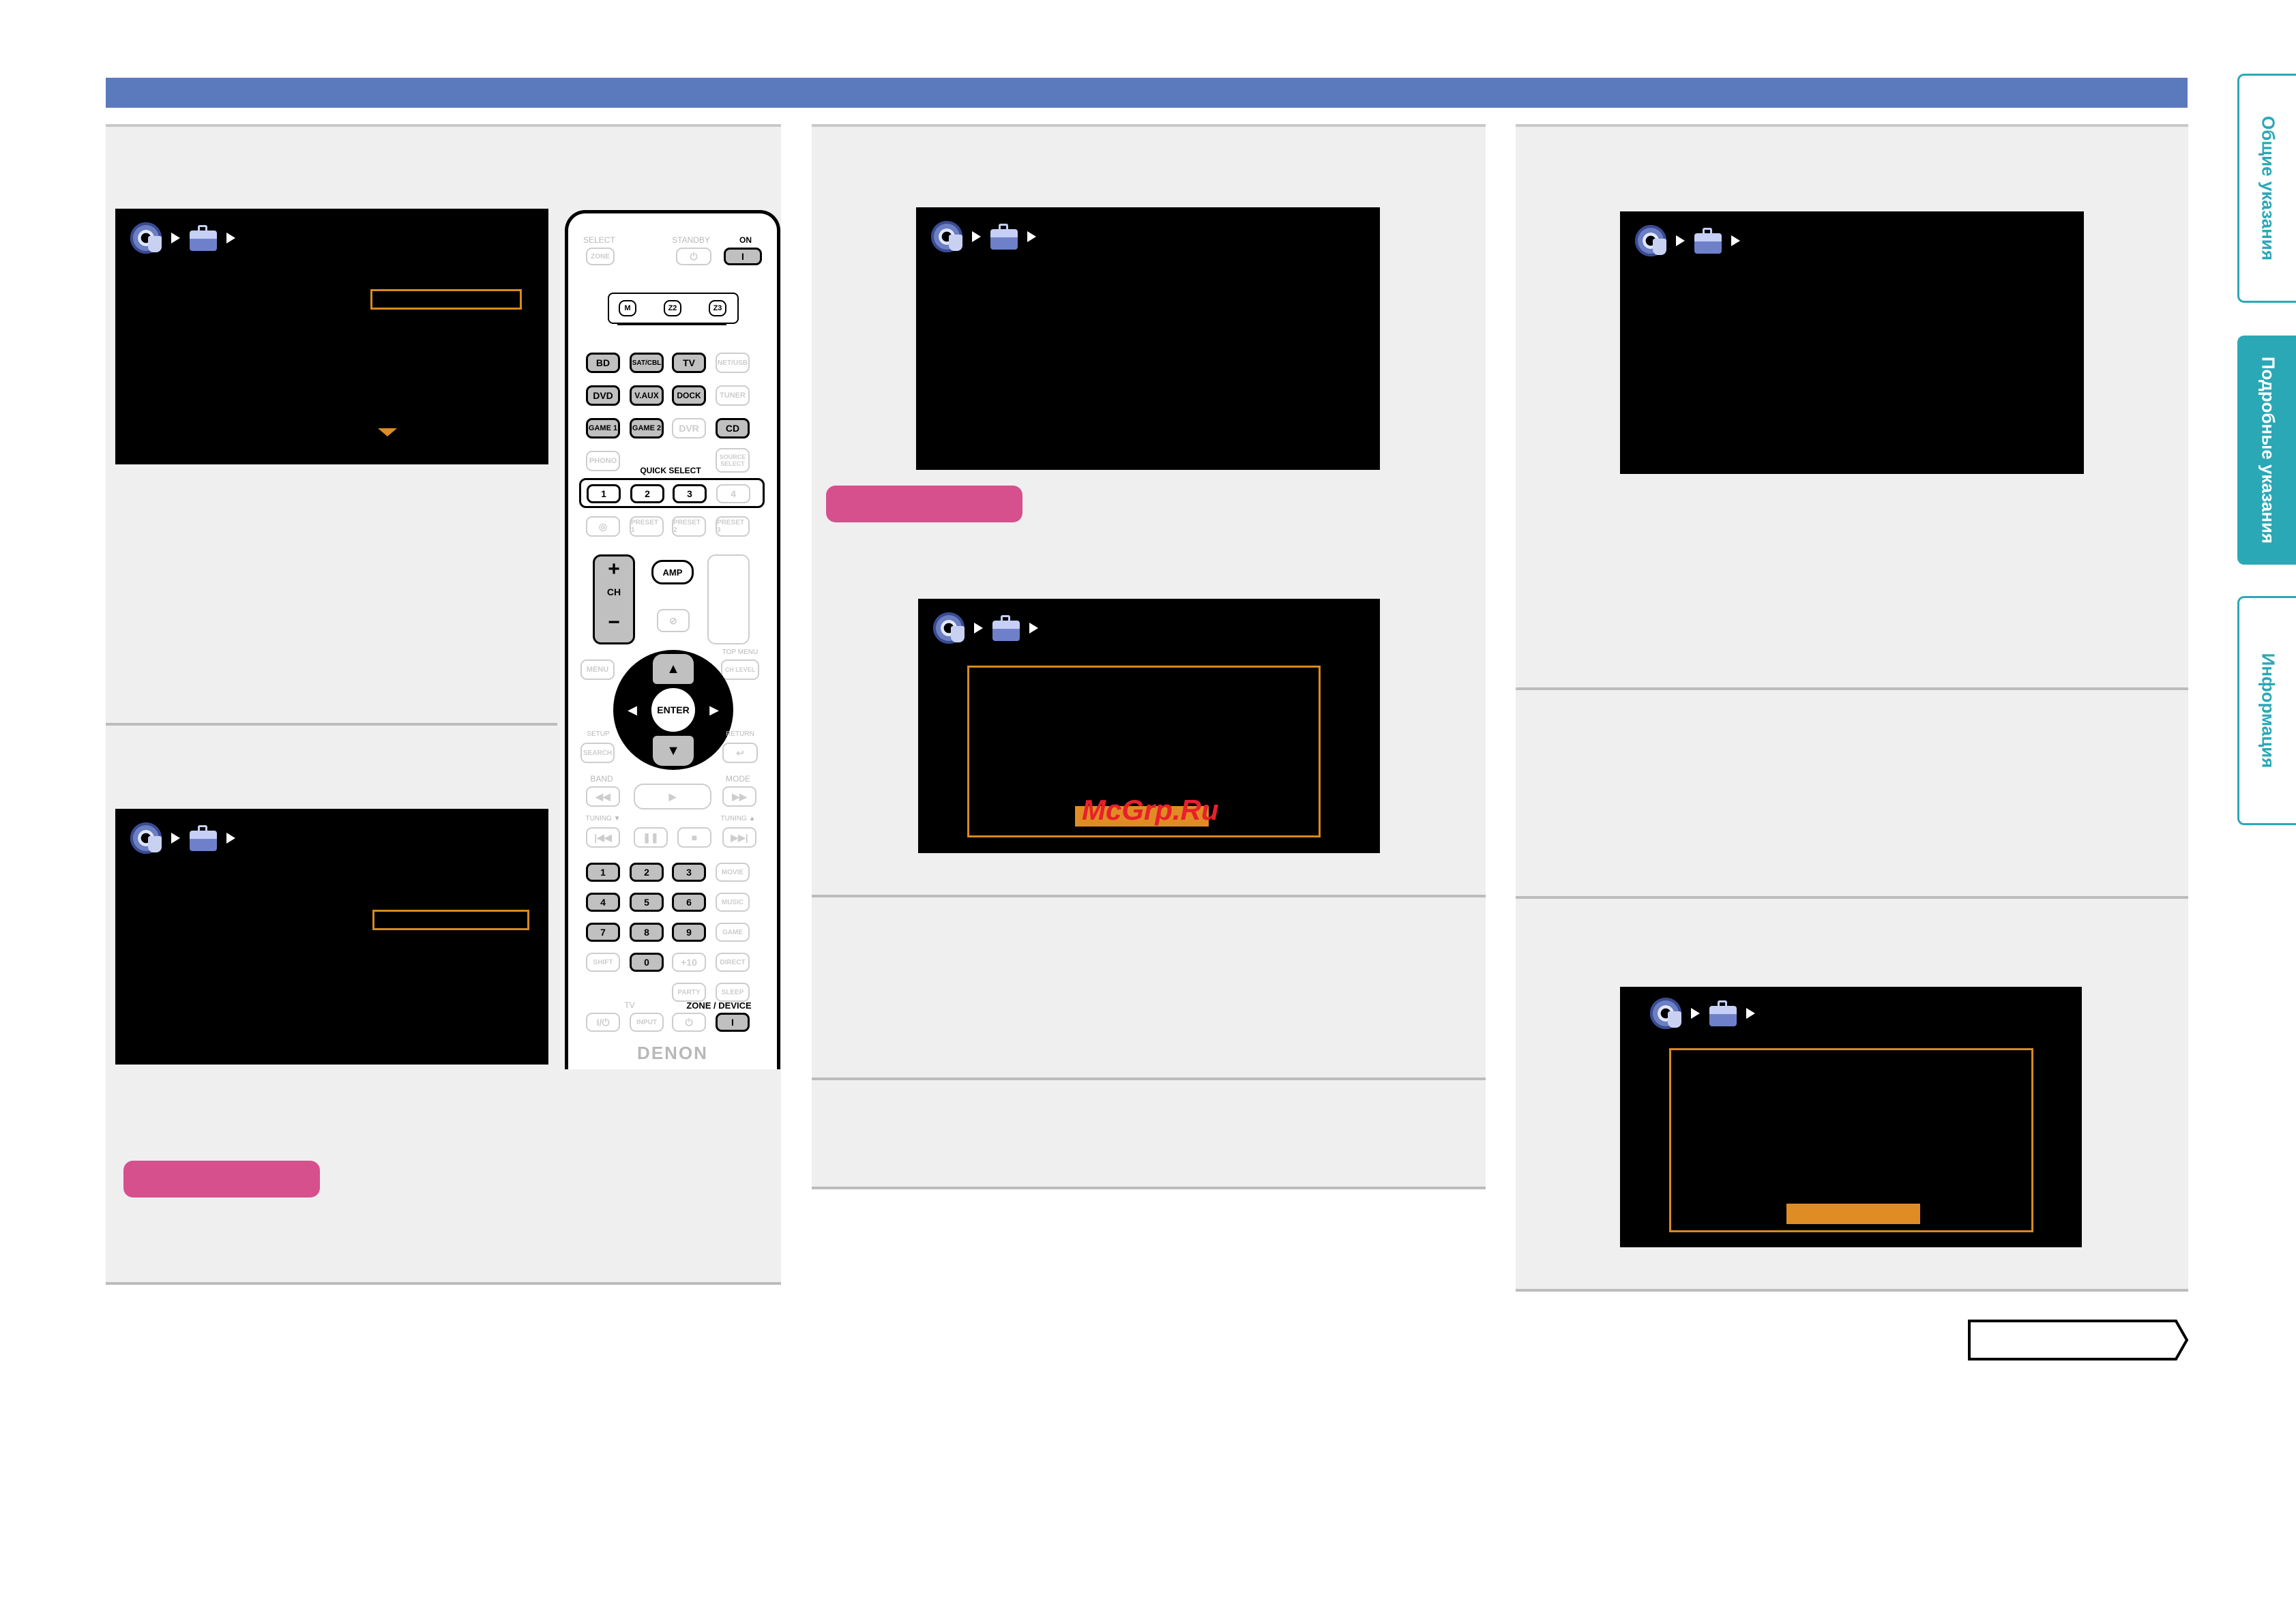  What do you see at coordinates (2266, 188) in the screenshot?
I see `tab-general: Общие указания` at bounding box center [2266, 188].